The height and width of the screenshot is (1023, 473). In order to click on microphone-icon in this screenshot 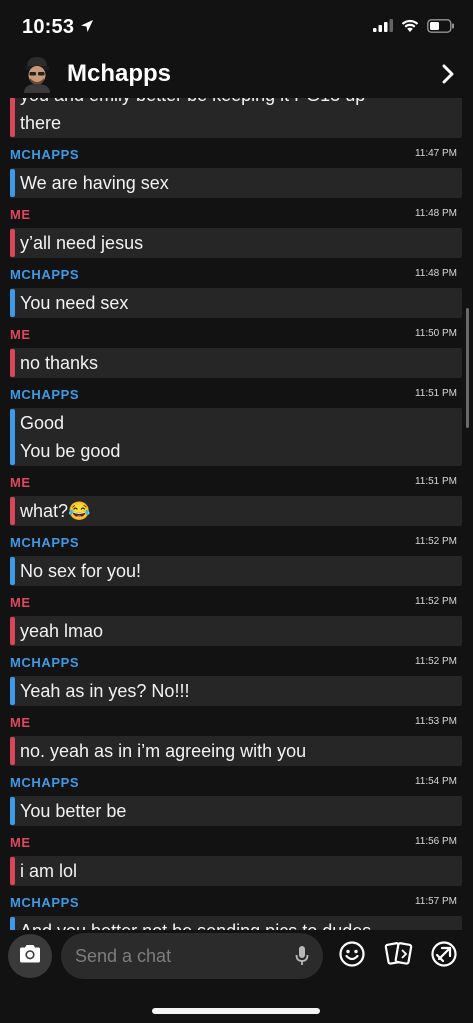, I will do `click(302, 958)`.